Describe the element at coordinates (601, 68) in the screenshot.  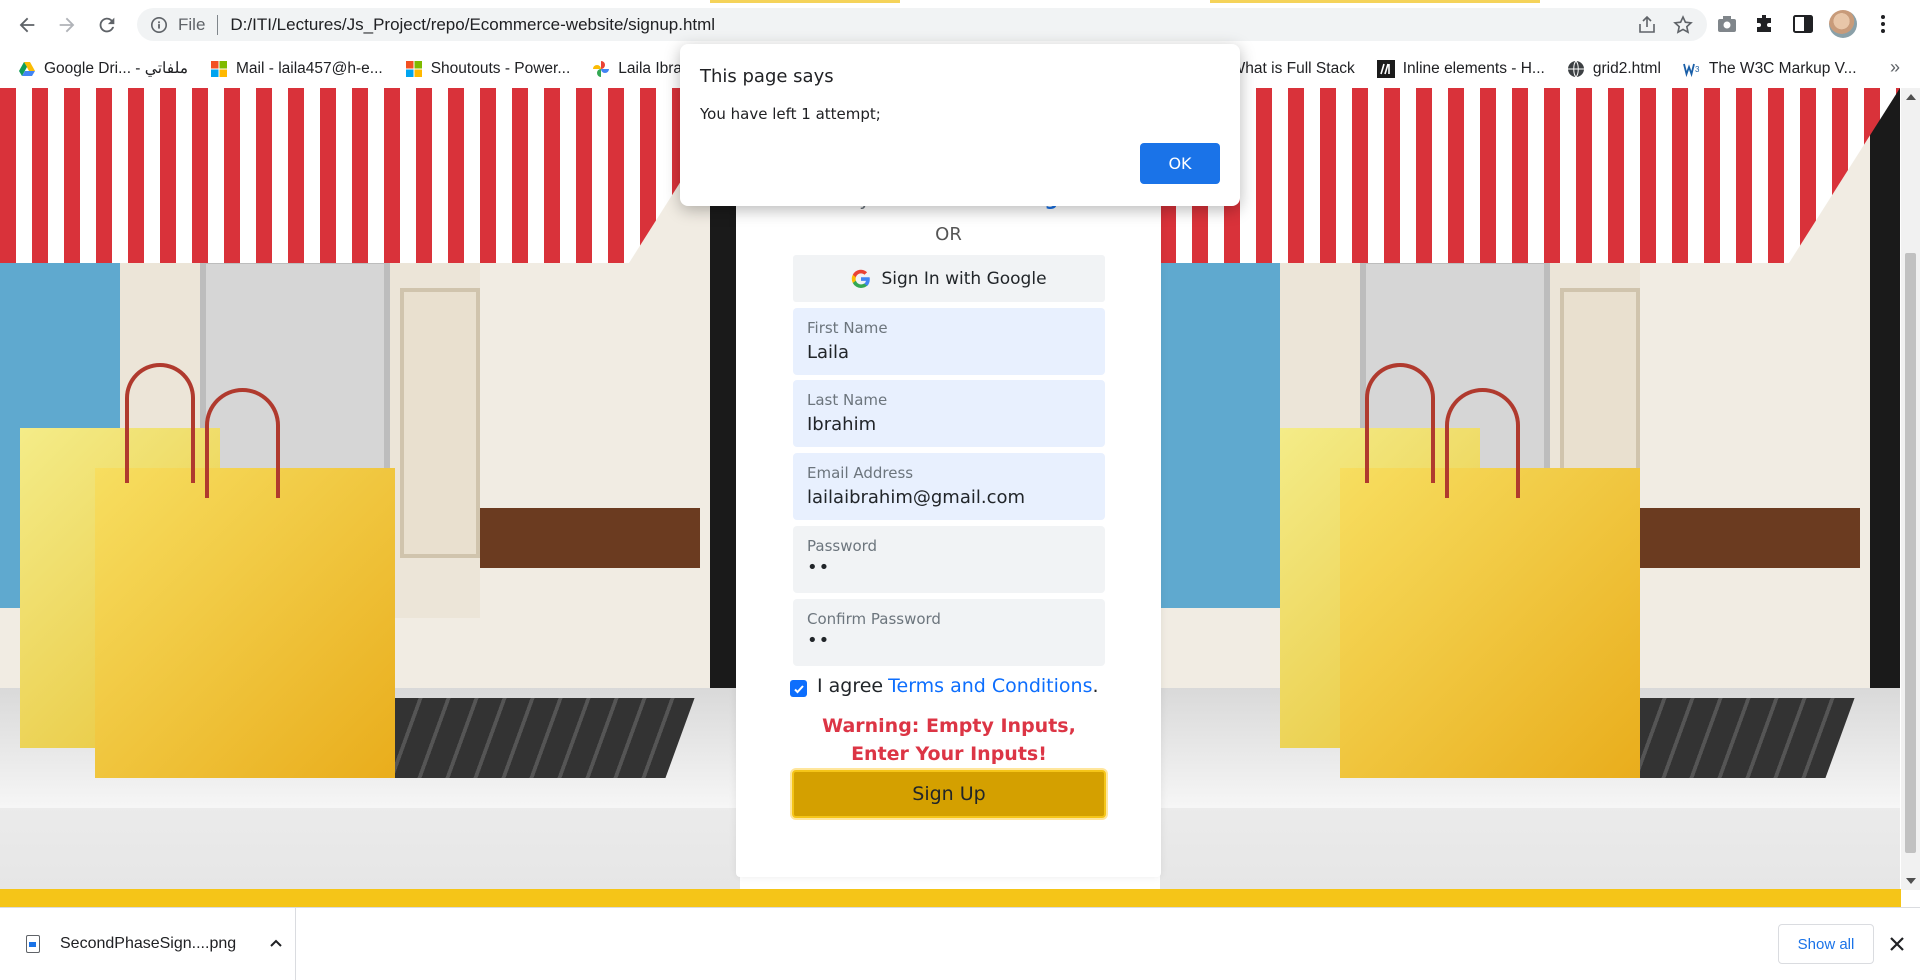
I see `google-photos-icon` at that location.